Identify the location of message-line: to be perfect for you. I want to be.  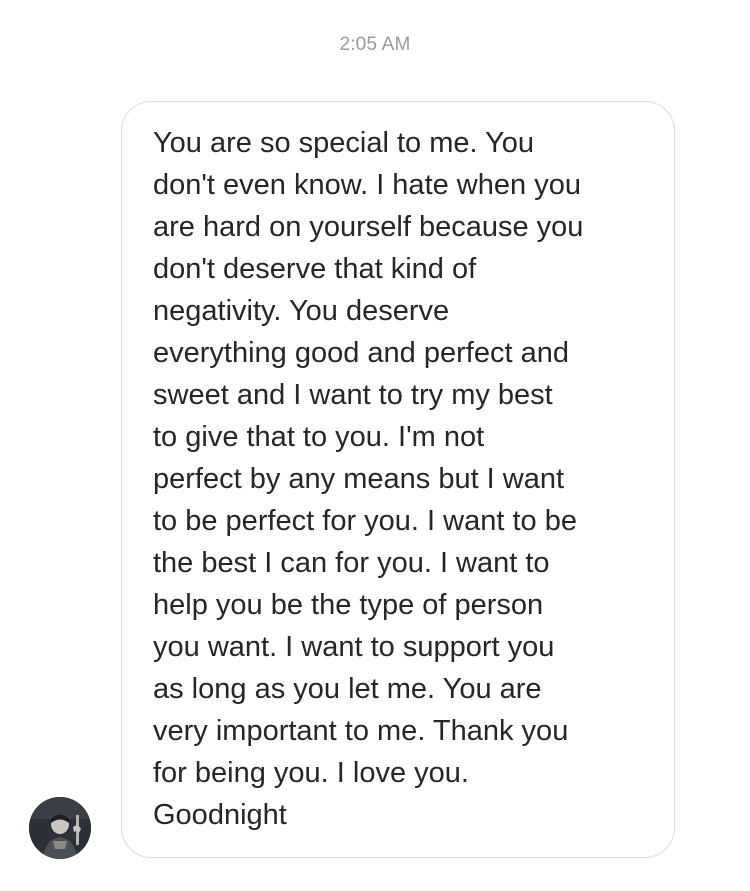
(365, 521).